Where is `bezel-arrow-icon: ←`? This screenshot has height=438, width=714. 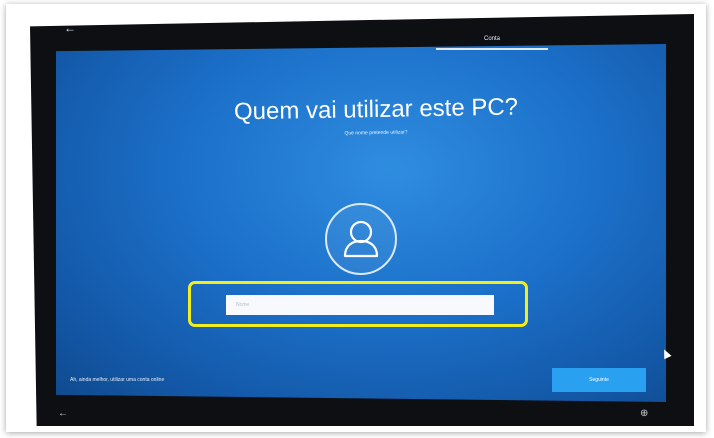
bezel-arrow-icon: ← is located at coordinates (63, 413).